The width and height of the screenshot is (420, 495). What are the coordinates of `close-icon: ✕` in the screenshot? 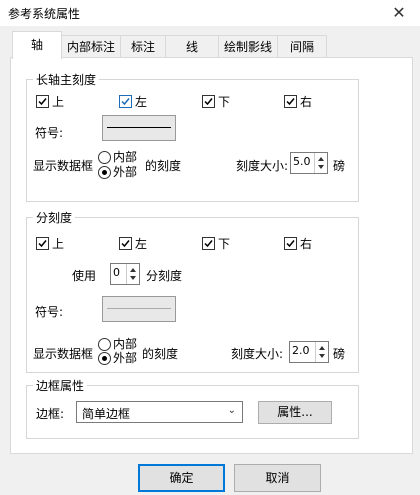 It's located at (399, 13).